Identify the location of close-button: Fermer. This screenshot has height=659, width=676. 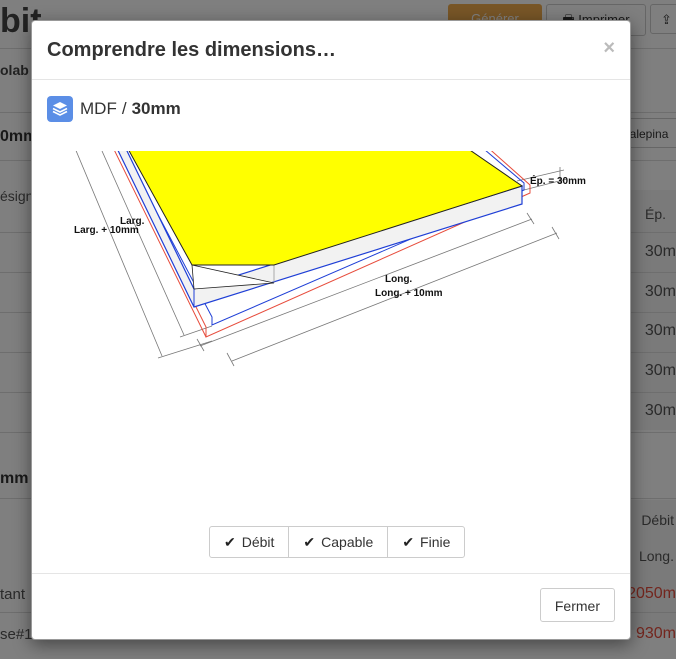
(577, 605).